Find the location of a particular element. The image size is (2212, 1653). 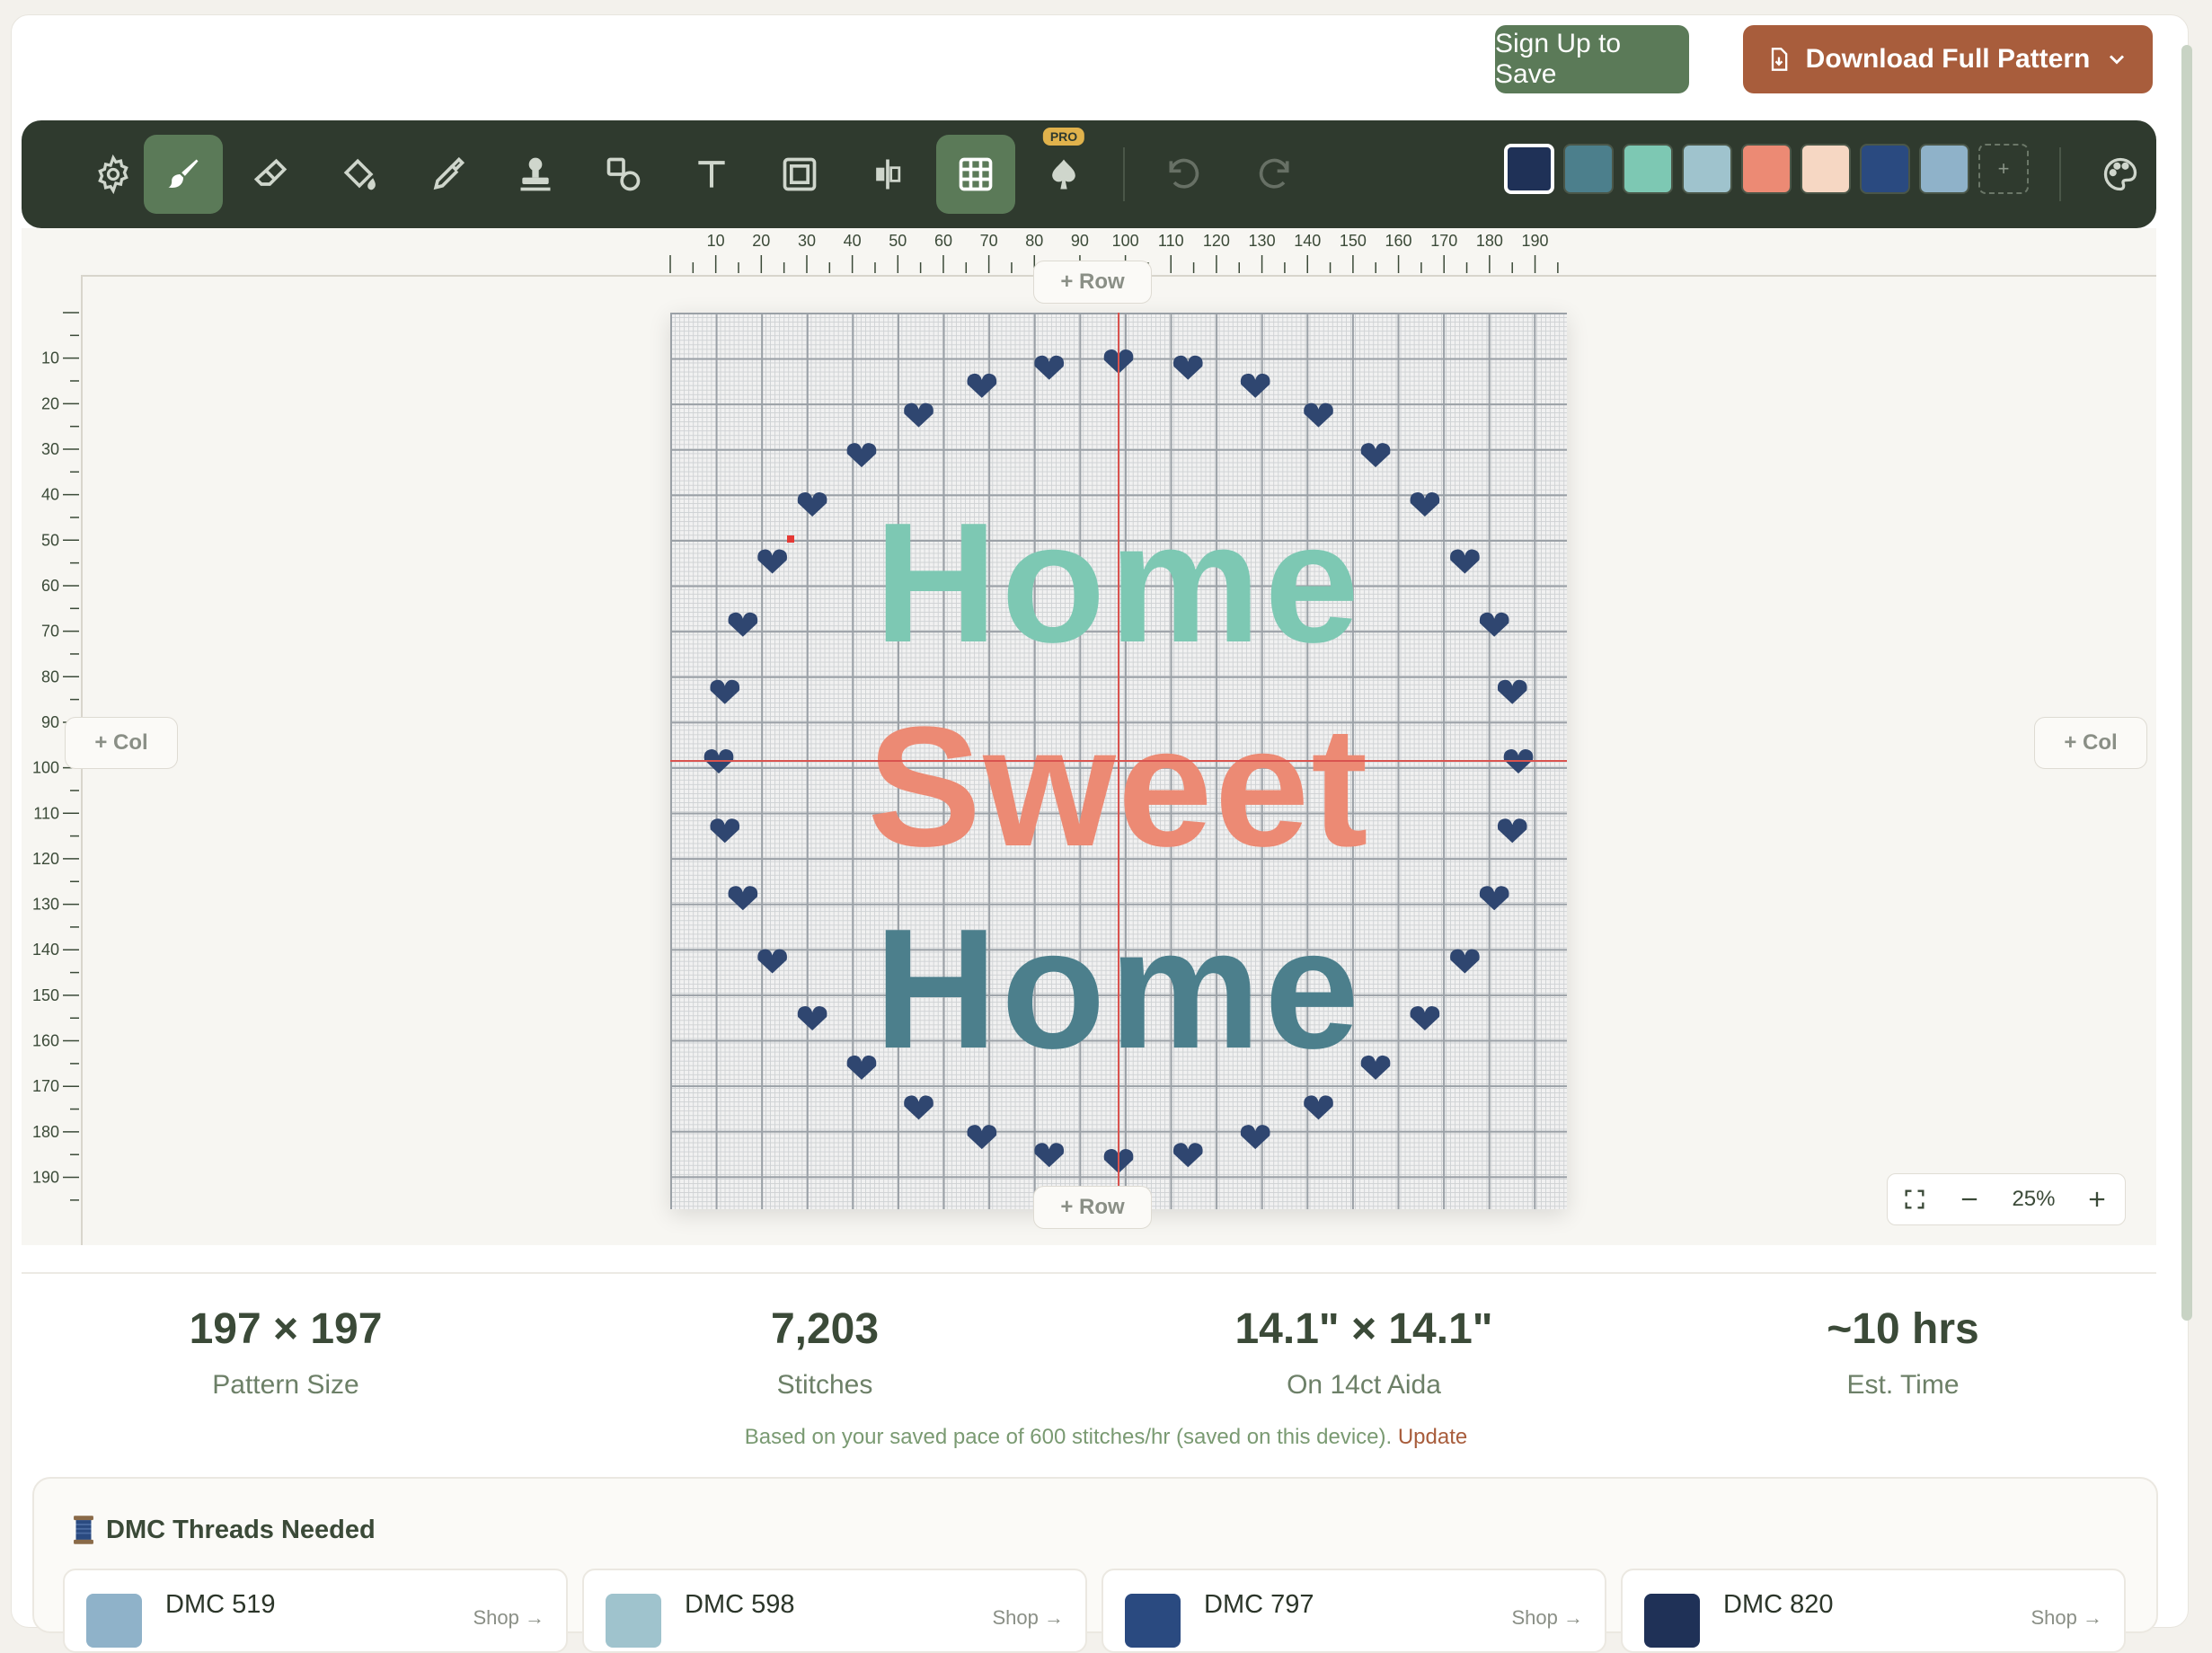

eyedropper-icon is located at coordinates (449, 173).